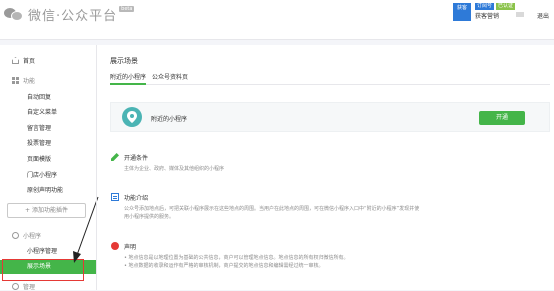  What do you see at coordinates (330, 117) in the screenshot?
I see `nearby-miniapp-banner: 附近的小程序 开通` at bounding box center [330, 117].